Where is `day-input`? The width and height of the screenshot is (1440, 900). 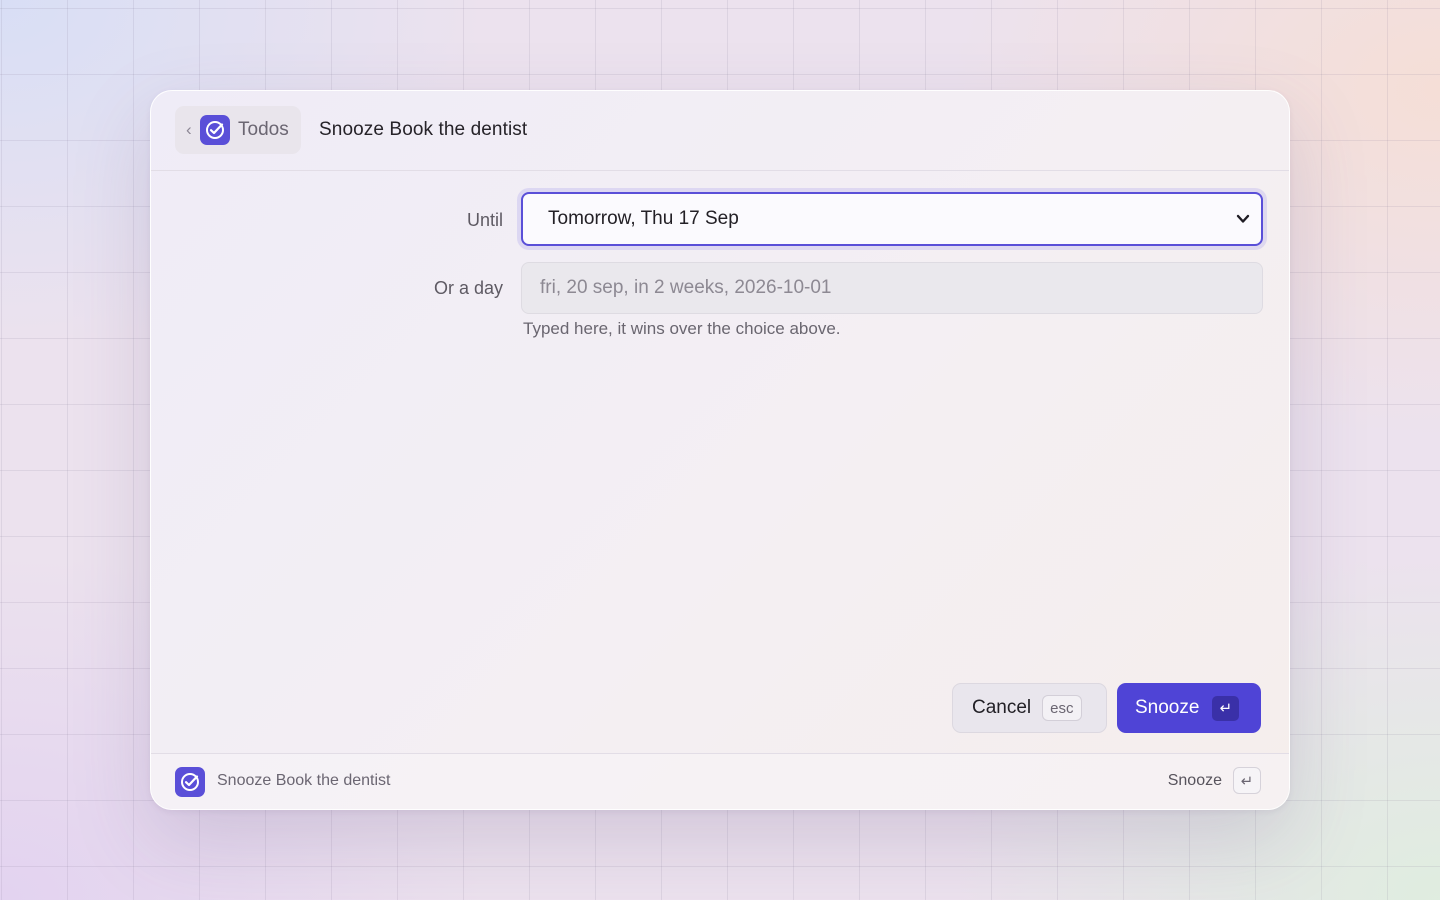
day-input is located at coordinates (892, 288).